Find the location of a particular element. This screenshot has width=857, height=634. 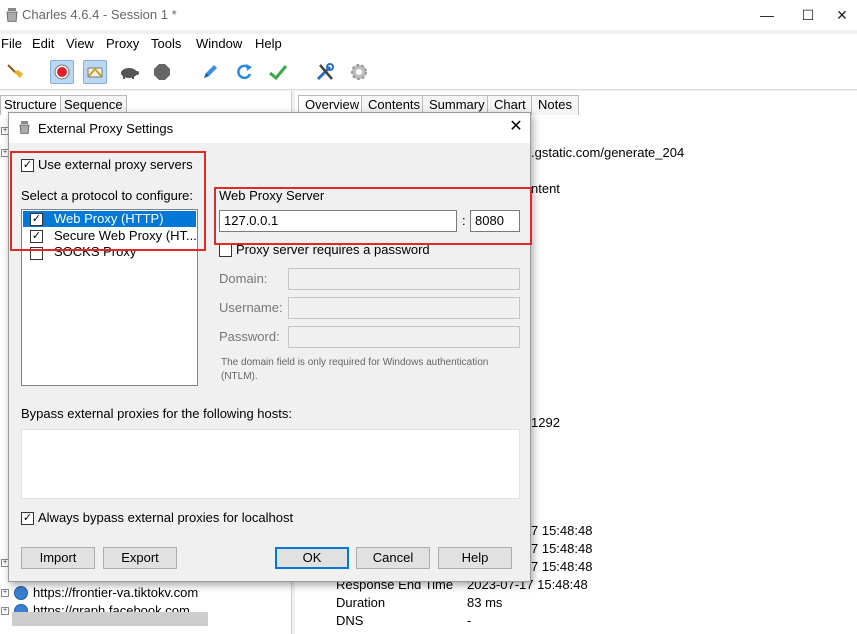

overview-row-name: DNS is located at coordinates (350, 620).